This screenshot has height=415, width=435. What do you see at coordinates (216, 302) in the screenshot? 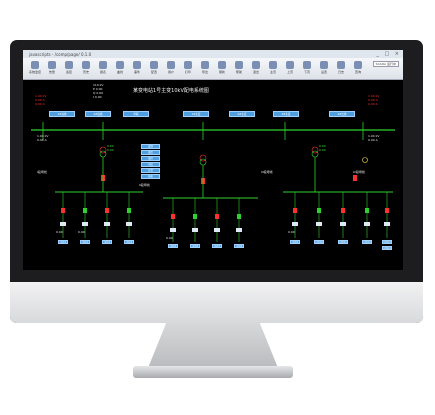
I see `monitor-chin` at bounding box center [216, 302].